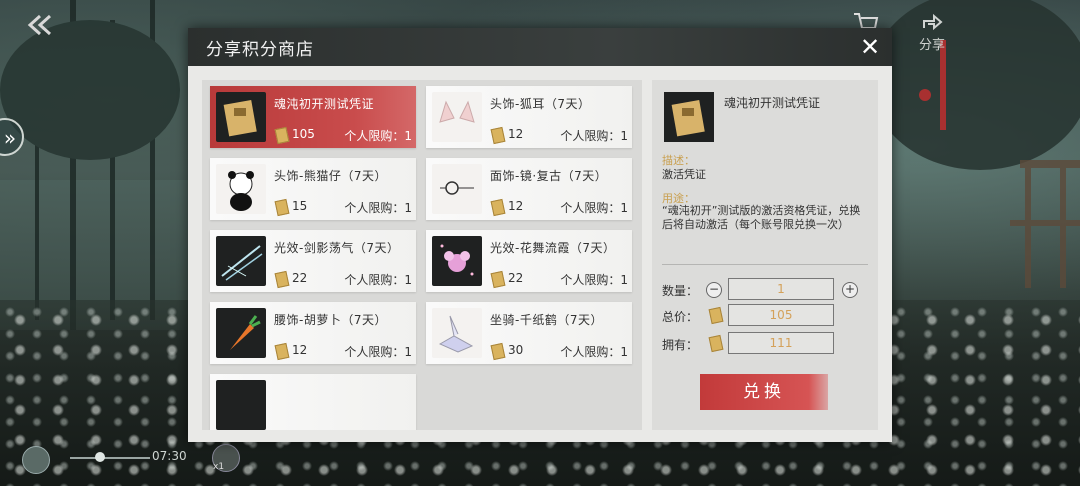 The width and height of the screenshot is (1080, 486). I want to click on time-label: 07:30, so click(169, 456).